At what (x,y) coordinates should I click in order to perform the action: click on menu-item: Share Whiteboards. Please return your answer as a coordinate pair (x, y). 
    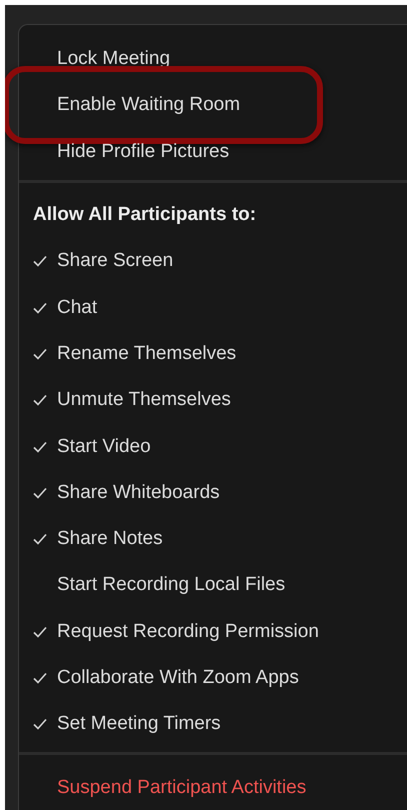
    Looking at the image, I should click on (138, 493).